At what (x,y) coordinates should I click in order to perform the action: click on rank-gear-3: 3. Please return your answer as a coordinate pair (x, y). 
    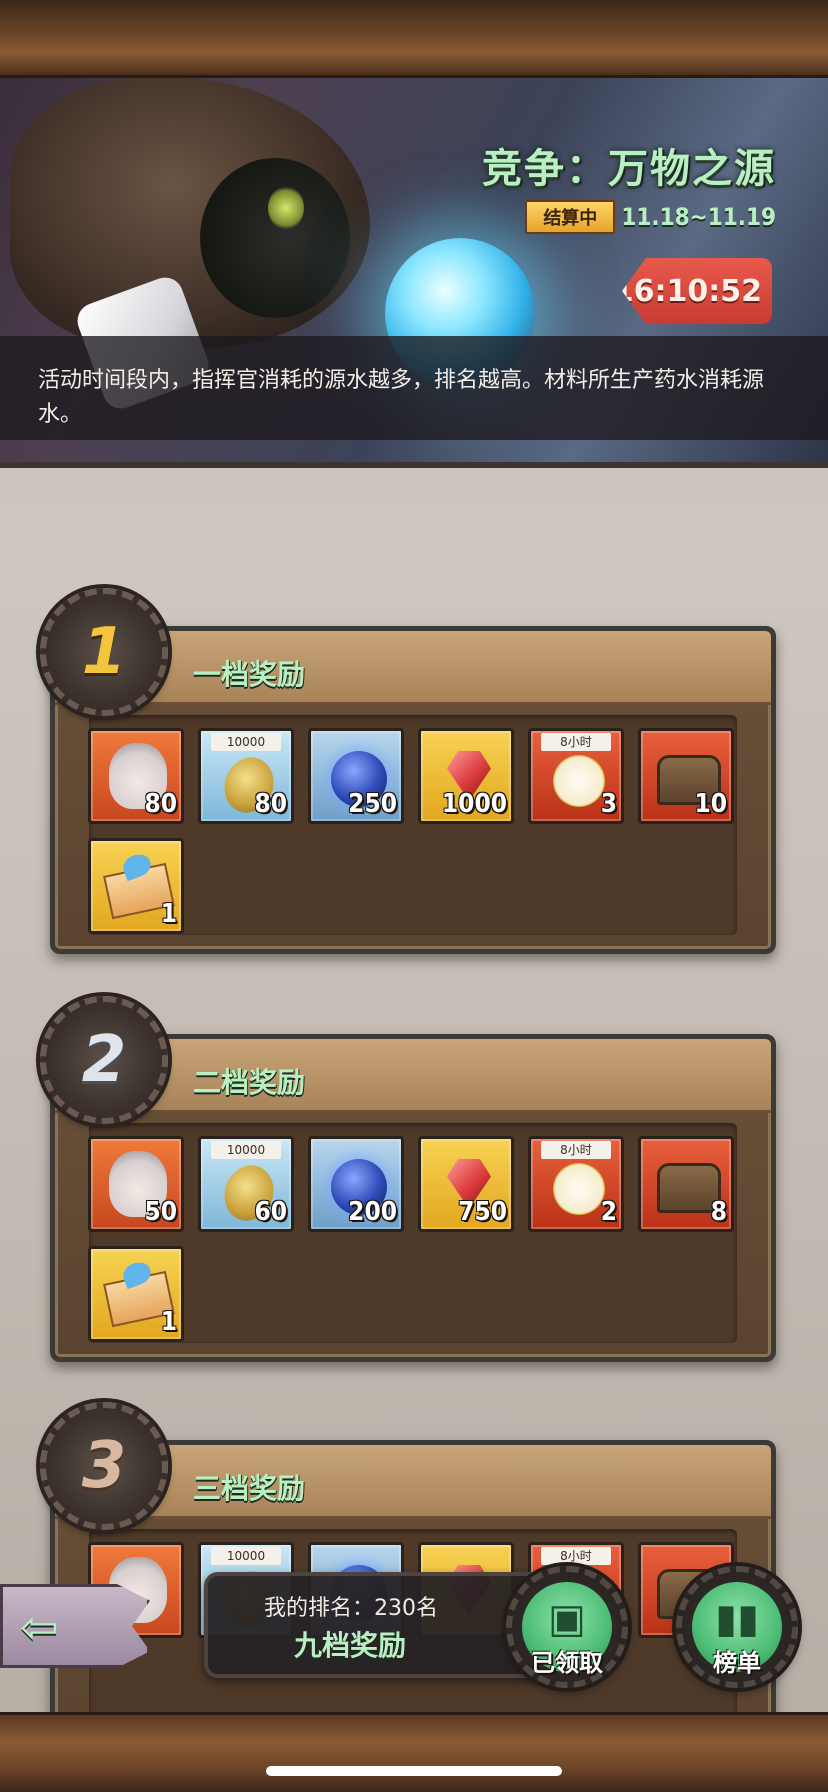
    Looking at the image, I should click on (104, 1466).